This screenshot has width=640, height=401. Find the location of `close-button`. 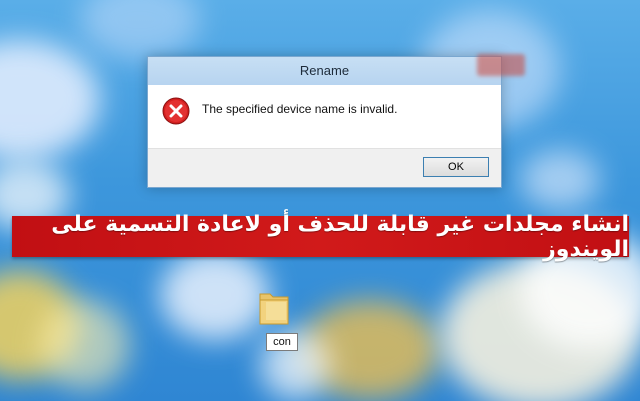

close-button is located at coordinates (501, 65).